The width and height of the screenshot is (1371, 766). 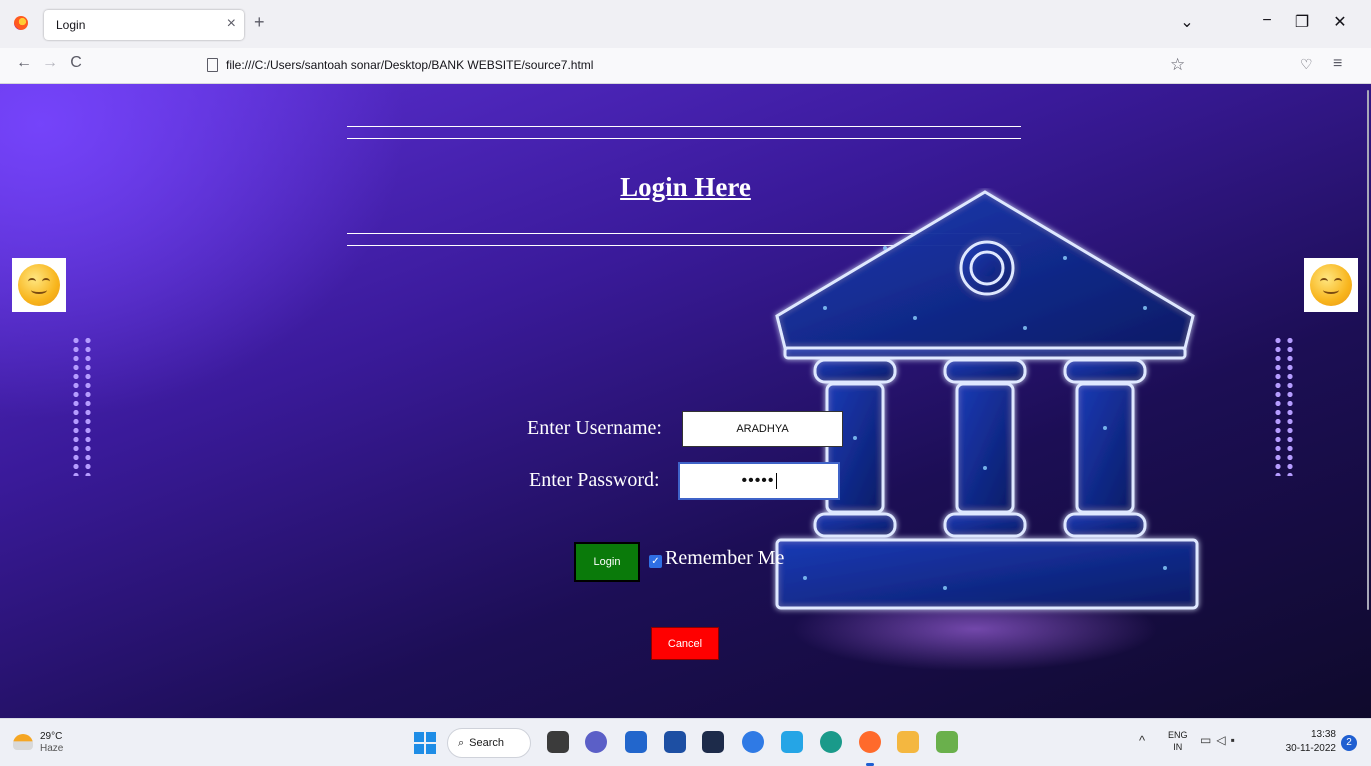 I want to click on list-all-tabs-icon: ⌄, so click(x=1187, y=22).